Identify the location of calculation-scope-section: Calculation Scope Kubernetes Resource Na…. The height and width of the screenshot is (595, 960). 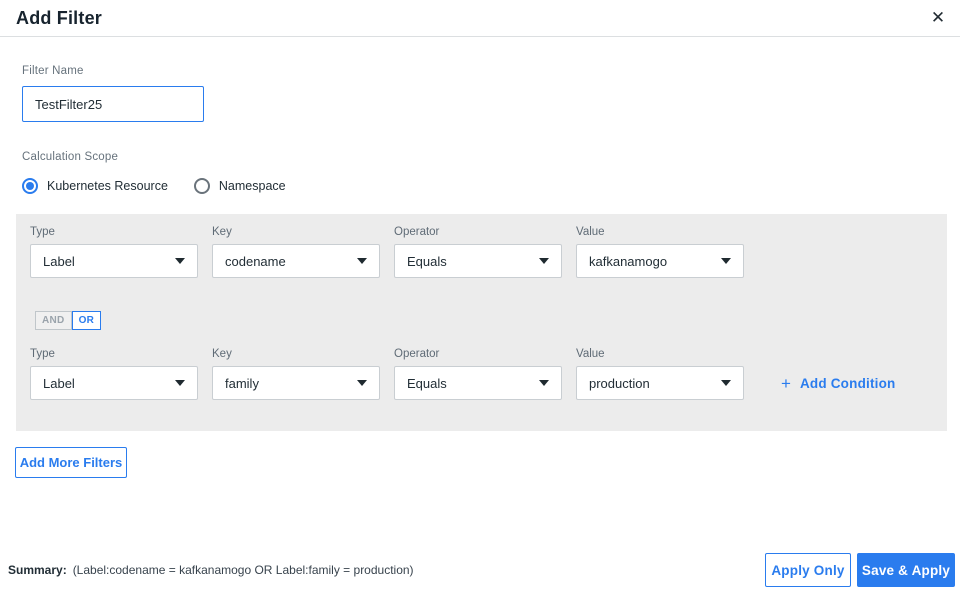
(480, 173).